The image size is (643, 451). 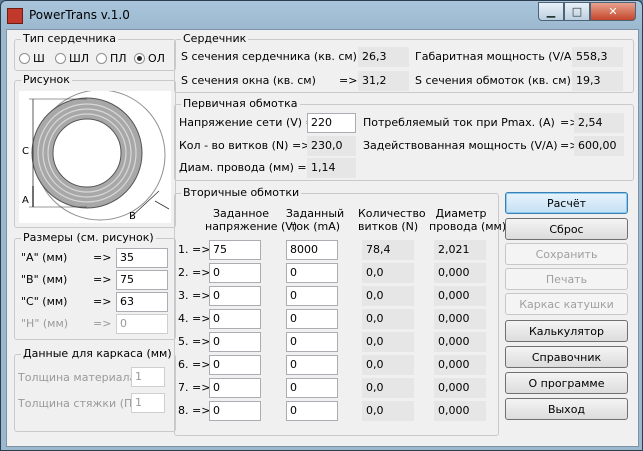 I want to click on secondary-windings-legend: Вторичные обмотки, so click(x=241, y=192).